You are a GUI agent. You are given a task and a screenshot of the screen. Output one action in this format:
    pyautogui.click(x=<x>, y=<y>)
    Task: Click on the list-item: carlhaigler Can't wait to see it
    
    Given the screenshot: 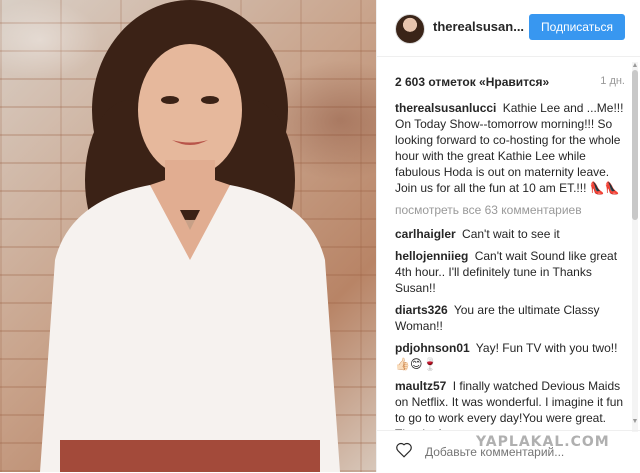 What is the action you would take?
    pyautogui.click(x=510, y=234)
    